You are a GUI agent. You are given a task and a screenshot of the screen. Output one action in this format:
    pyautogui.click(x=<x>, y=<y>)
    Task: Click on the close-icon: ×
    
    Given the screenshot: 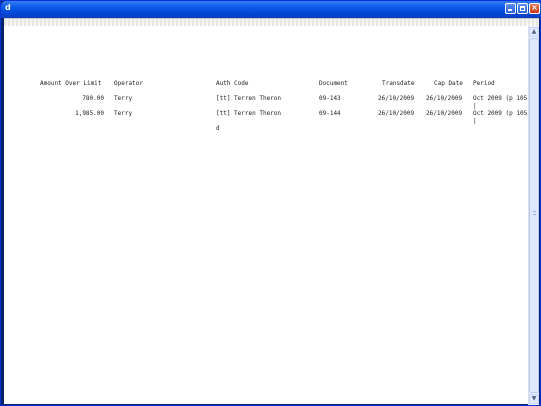 What is the action you would take?
    pyautogui.click(x=534, y=7)
    